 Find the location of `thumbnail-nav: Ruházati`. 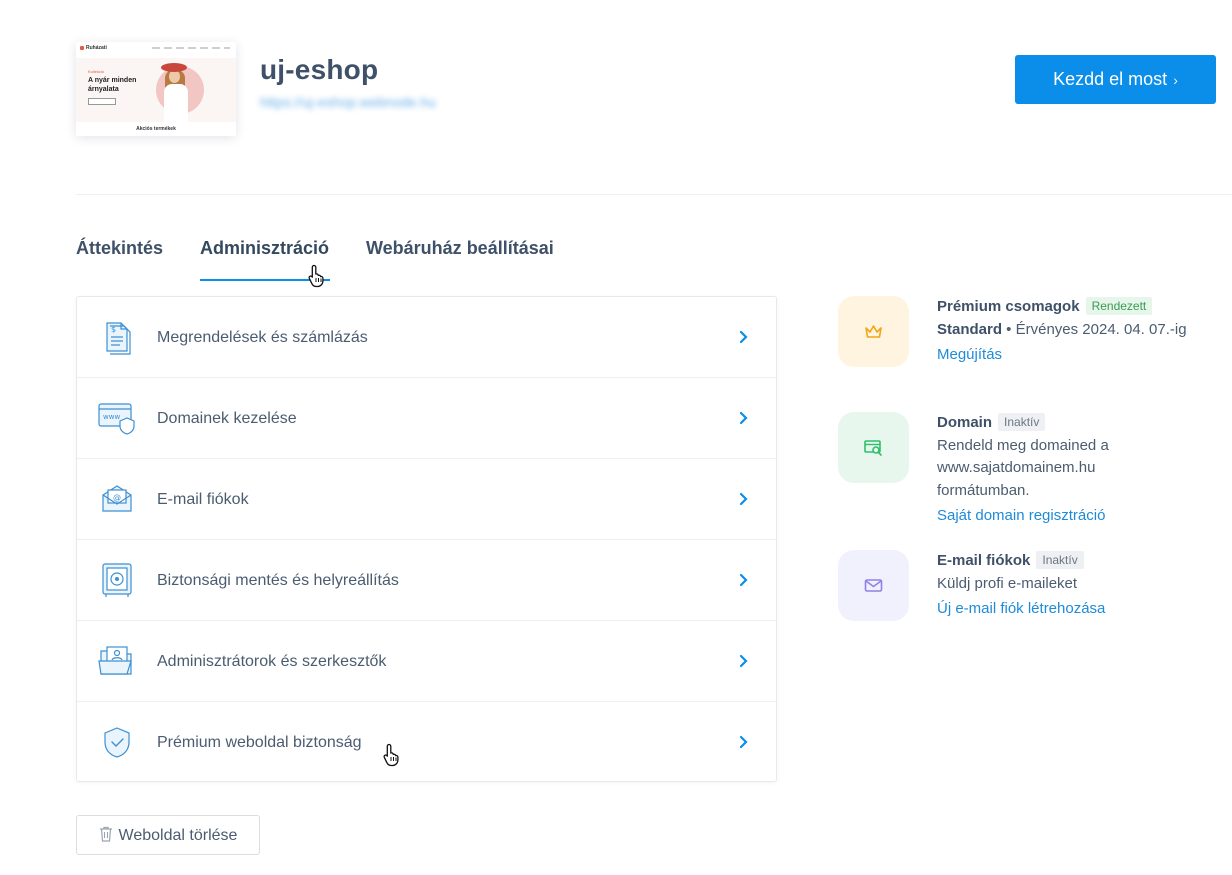

thumbnail-nav: Ruházati is located at coordinates (156, 49).